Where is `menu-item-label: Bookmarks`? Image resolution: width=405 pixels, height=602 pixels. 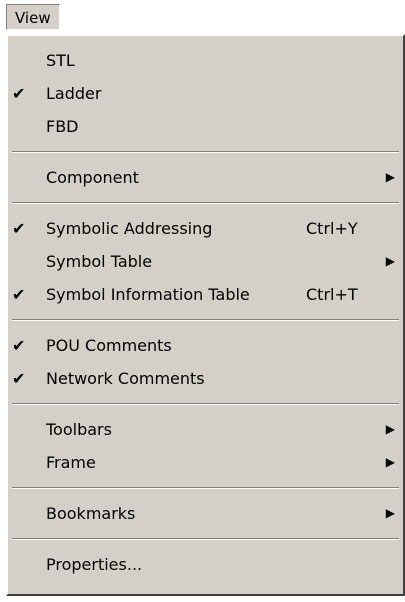
menu-item-label: Bookmarks is located at coordinates (91, 513).